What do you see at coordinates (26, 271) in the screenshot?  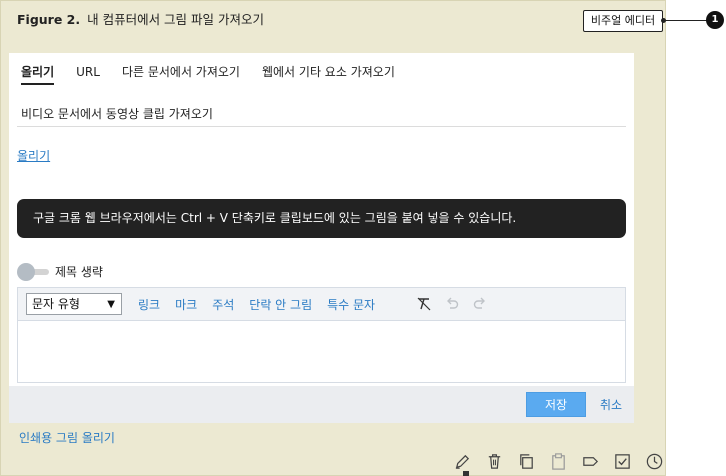 I see `toggle-knob` at bounding box center [26, 271].